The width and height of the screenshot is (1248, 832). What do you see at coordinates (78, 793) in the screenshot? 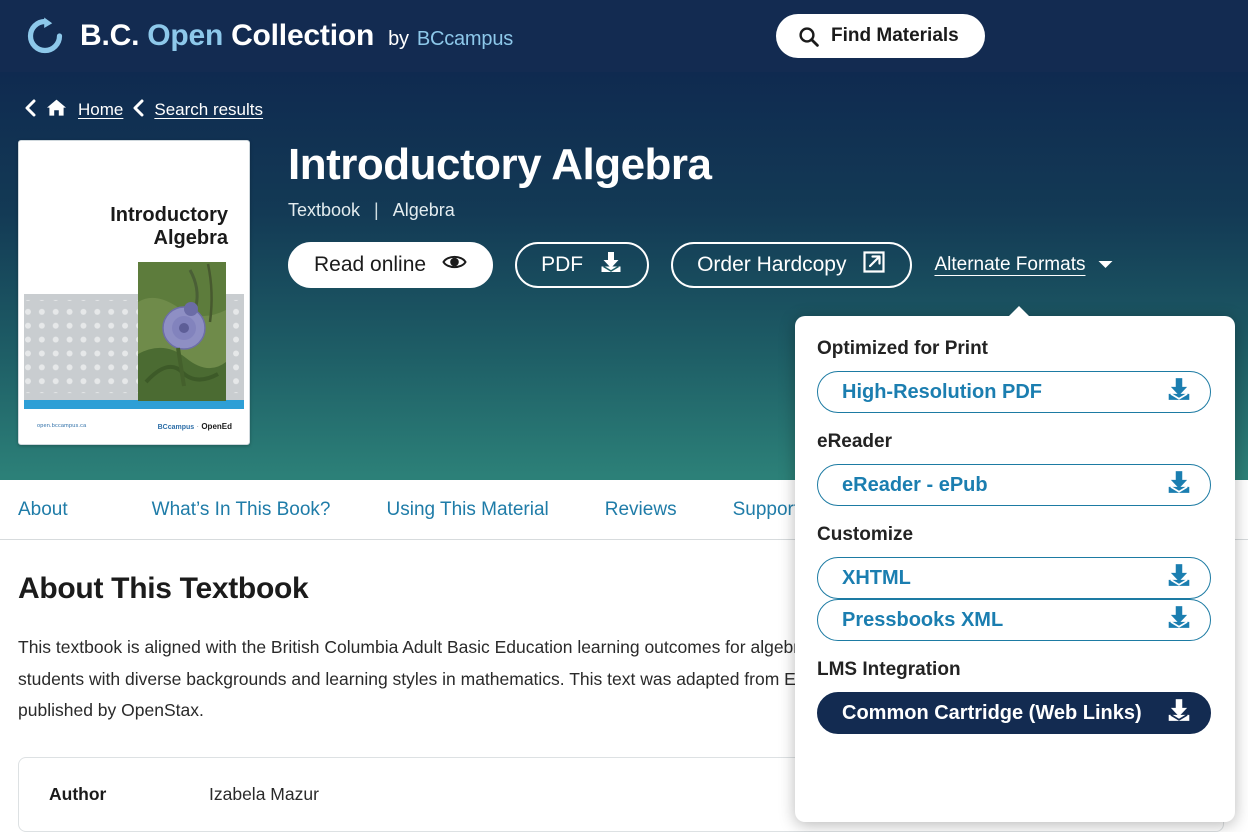
I see `author-label: Author` at bounding box center [78, 793].